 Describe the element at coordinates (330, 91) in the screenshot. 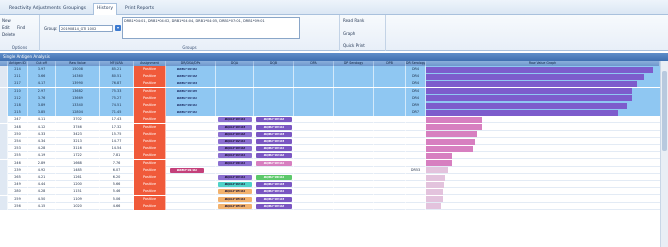

I see `table-row: 210 2.97 13682 75.33 Positive DRB1*04:05 DR4` at that location.